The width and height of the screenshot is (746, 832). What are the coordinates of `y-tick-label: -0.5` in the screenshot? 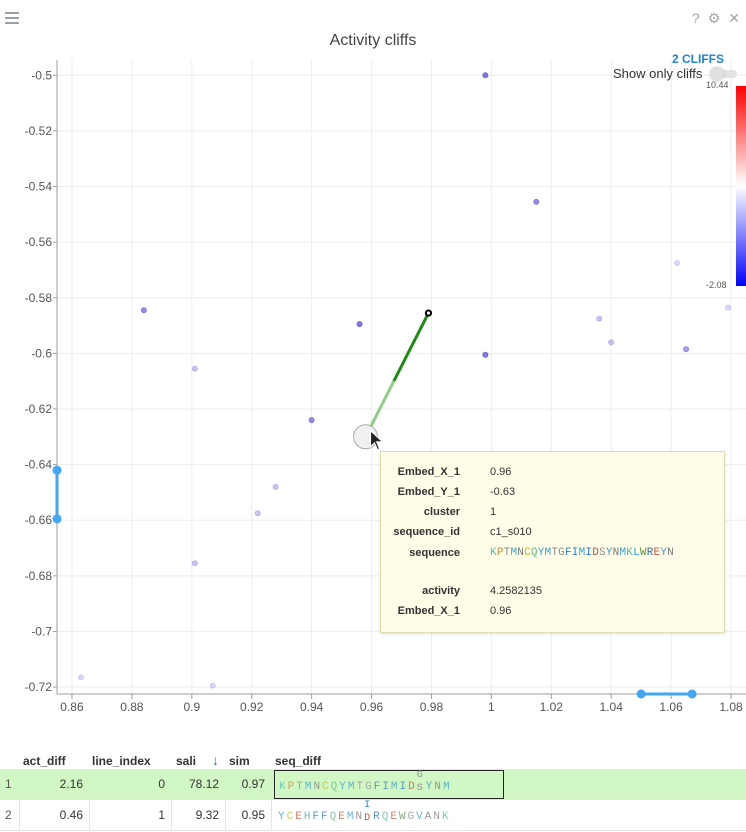 It's located at (41, 75).